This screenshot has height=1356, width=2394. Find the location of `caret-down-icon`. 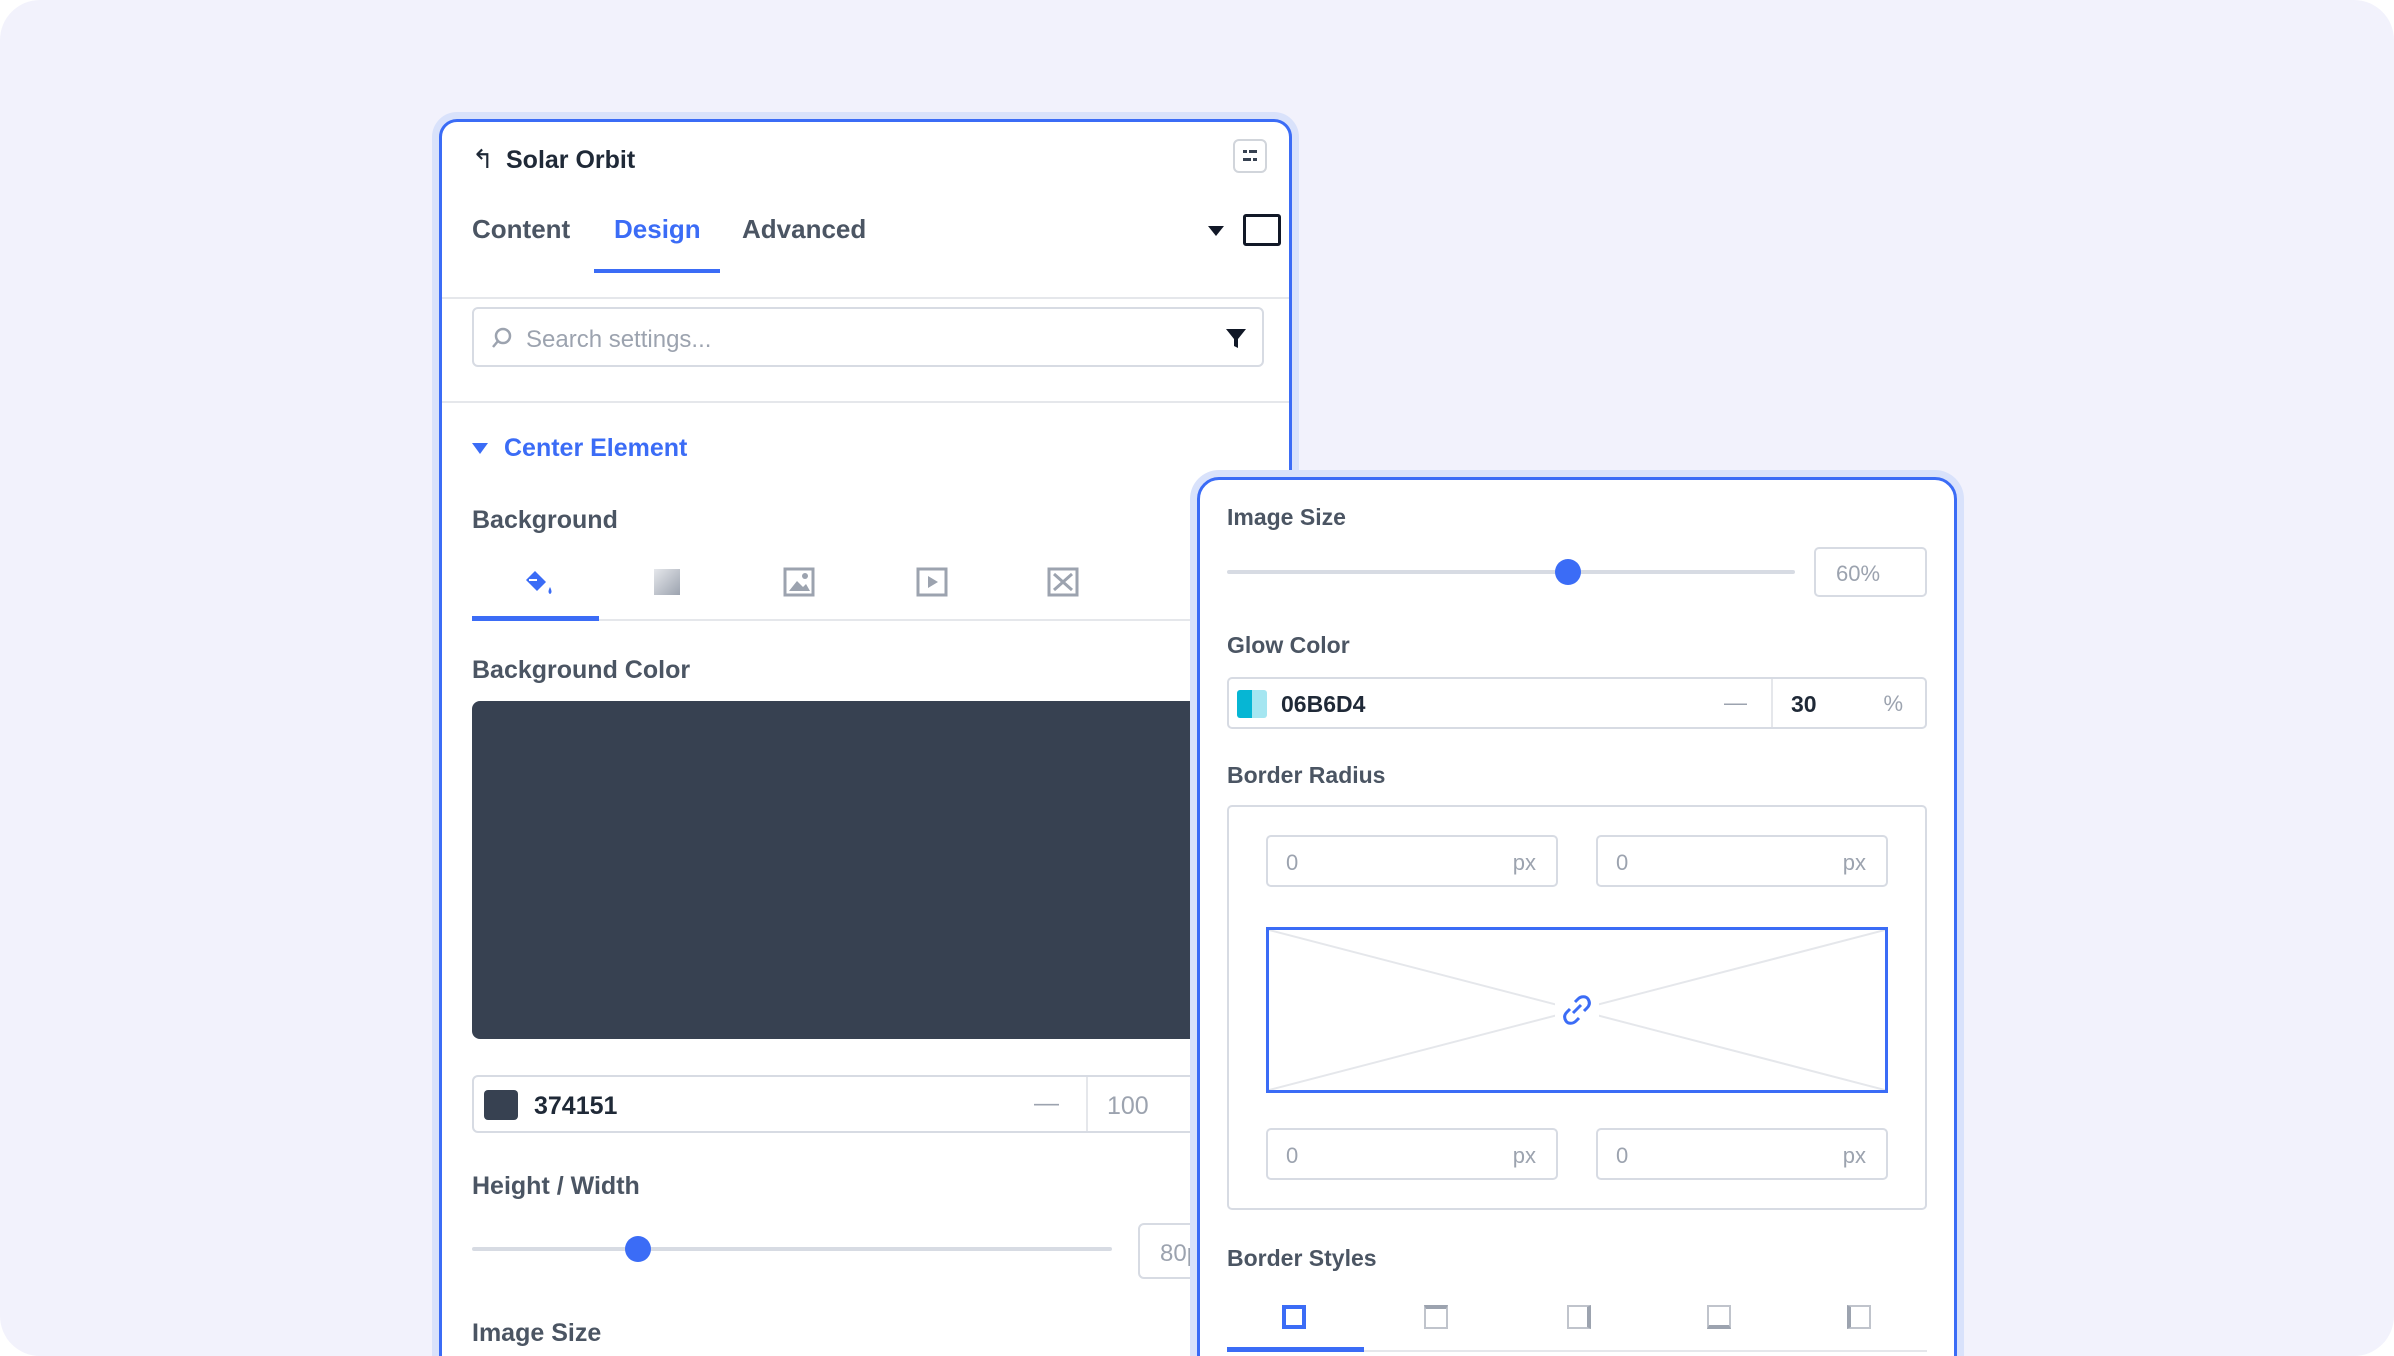

caret-down-icon is located at coordinates (1216, 231).